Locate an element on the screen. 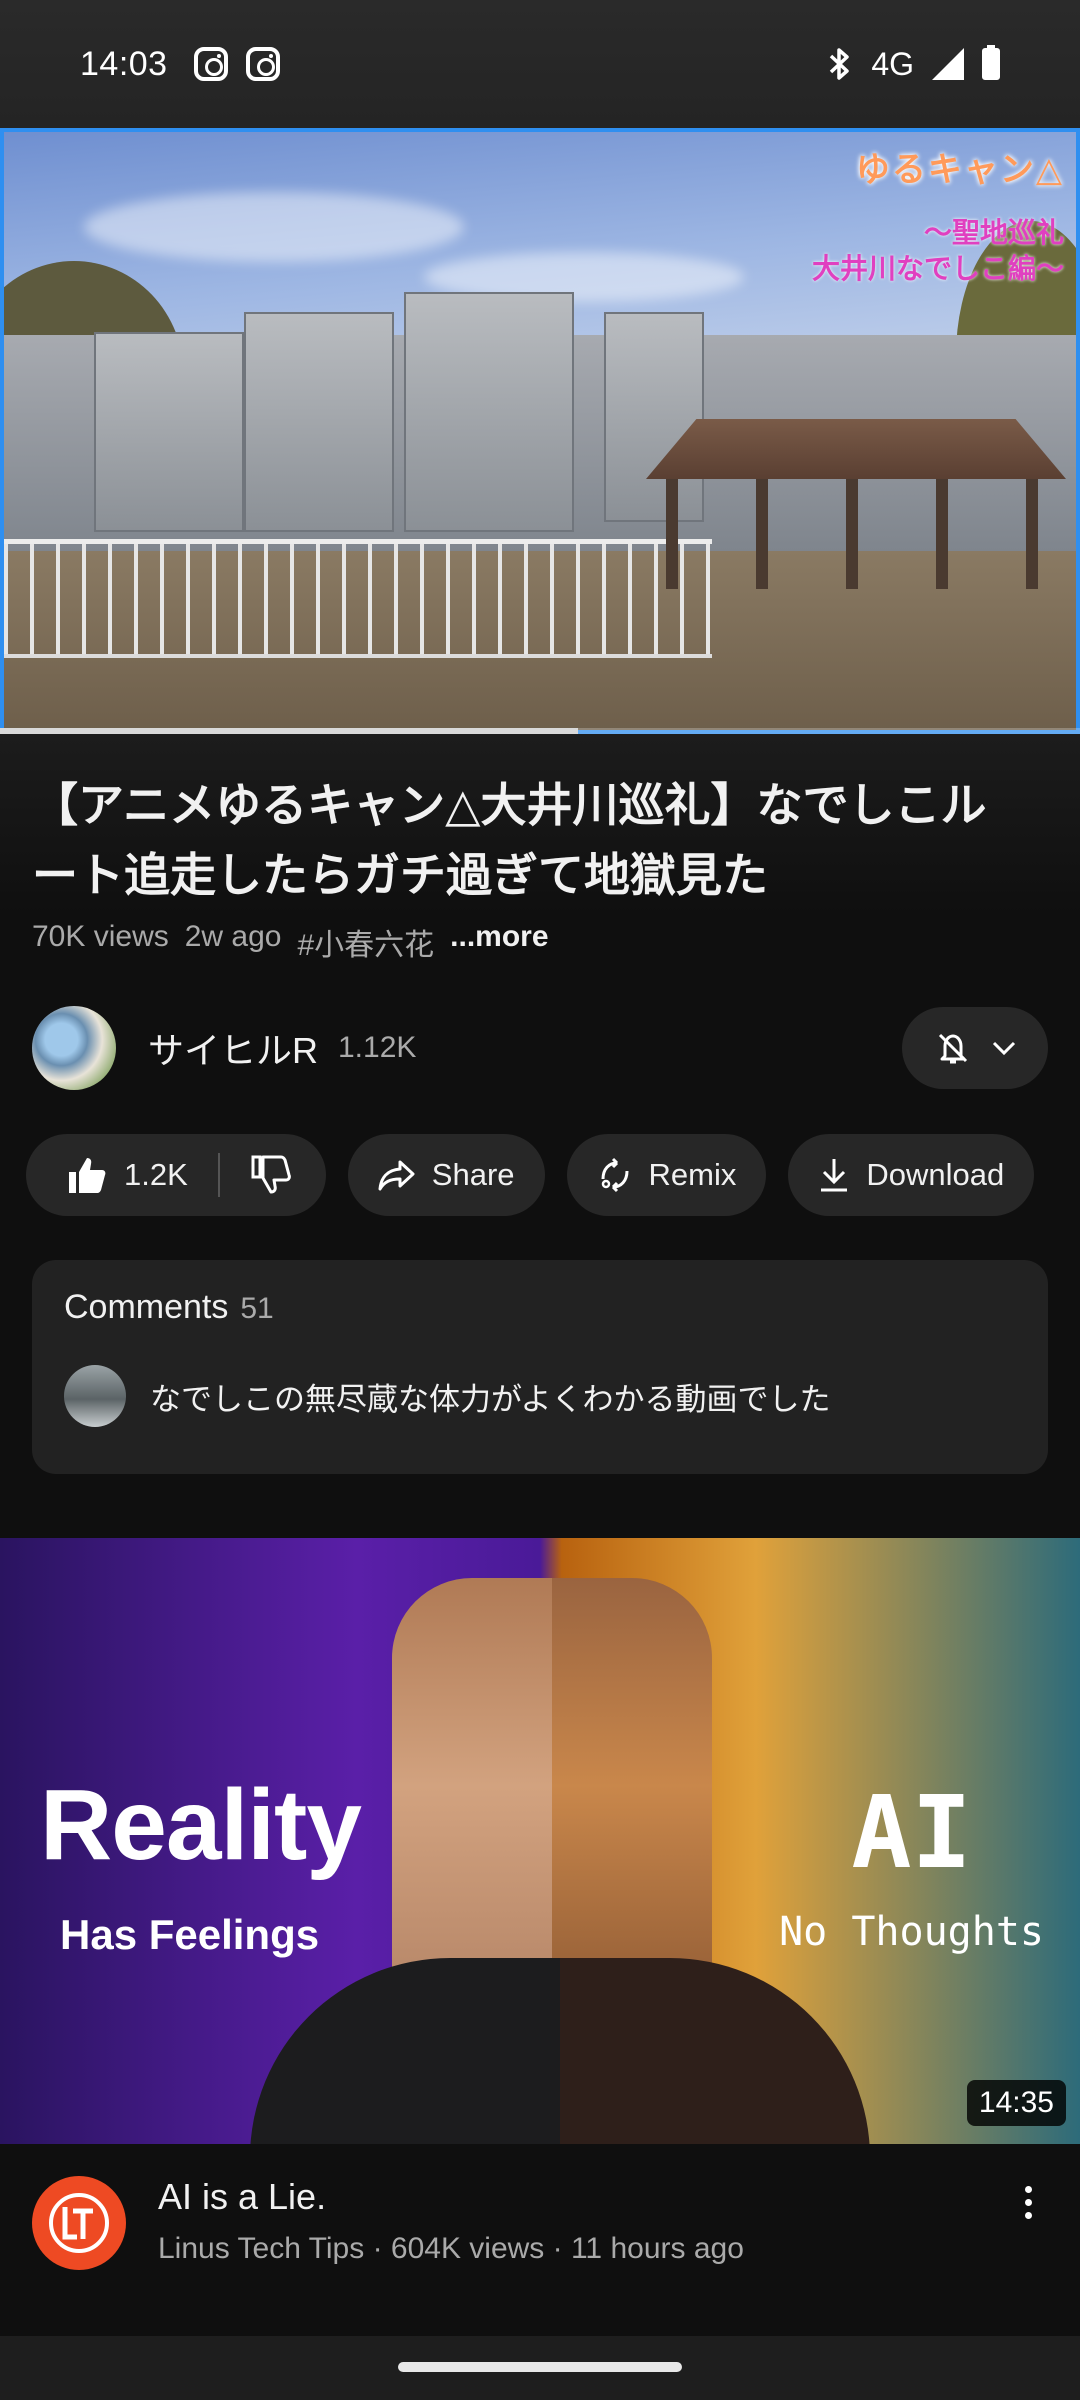  comments-count: 51 is located at coordinates (257, 1308).